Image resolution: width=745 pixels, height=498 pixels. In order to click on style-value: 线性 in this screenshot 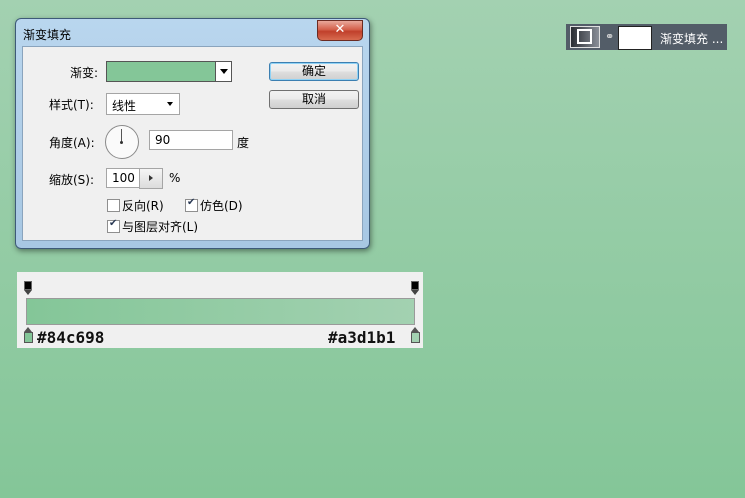, I will do `click(124, 106)`.